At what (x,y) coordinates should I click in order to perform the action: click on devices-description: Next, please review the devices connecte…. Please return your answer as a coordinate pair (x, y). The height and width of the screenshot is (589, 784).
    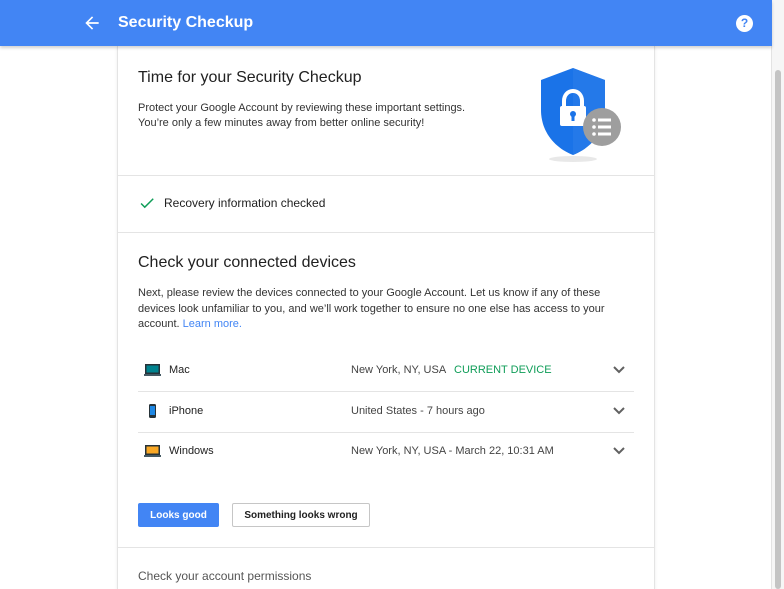
    Looking at the image, I should click on (378, 309).